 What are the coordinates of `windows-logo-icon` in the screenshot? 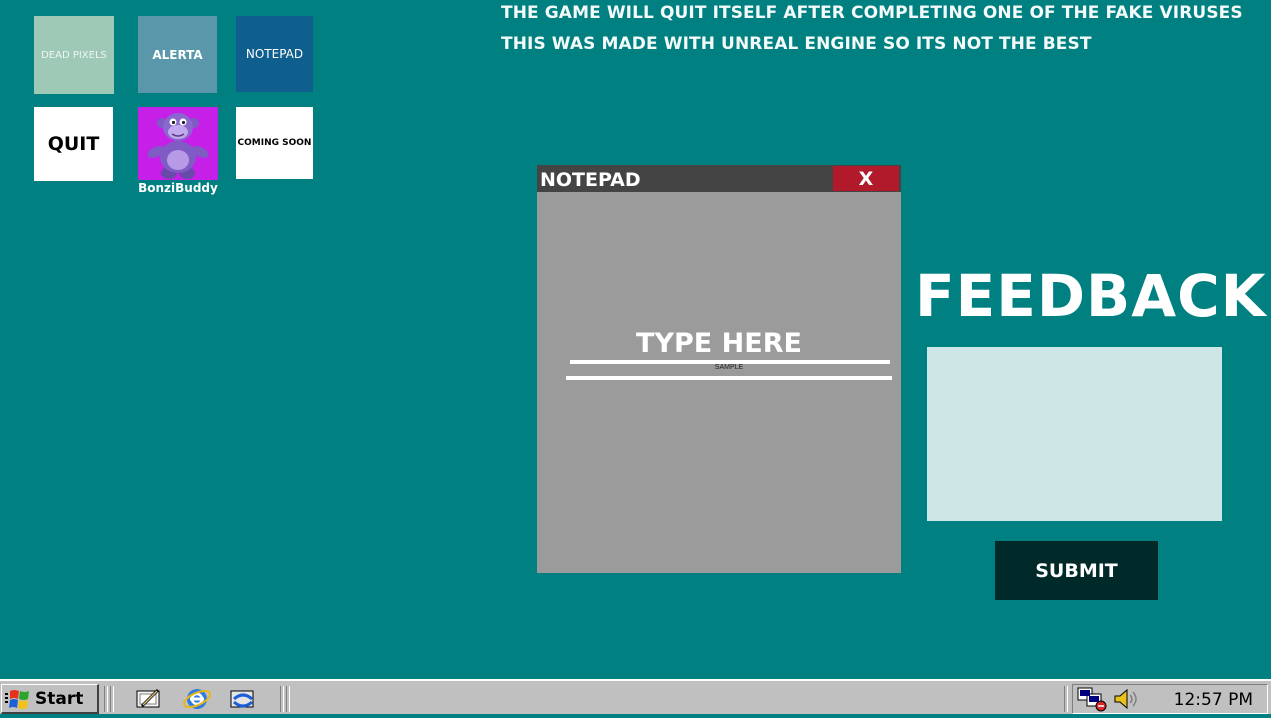 It's located at (17, 699).